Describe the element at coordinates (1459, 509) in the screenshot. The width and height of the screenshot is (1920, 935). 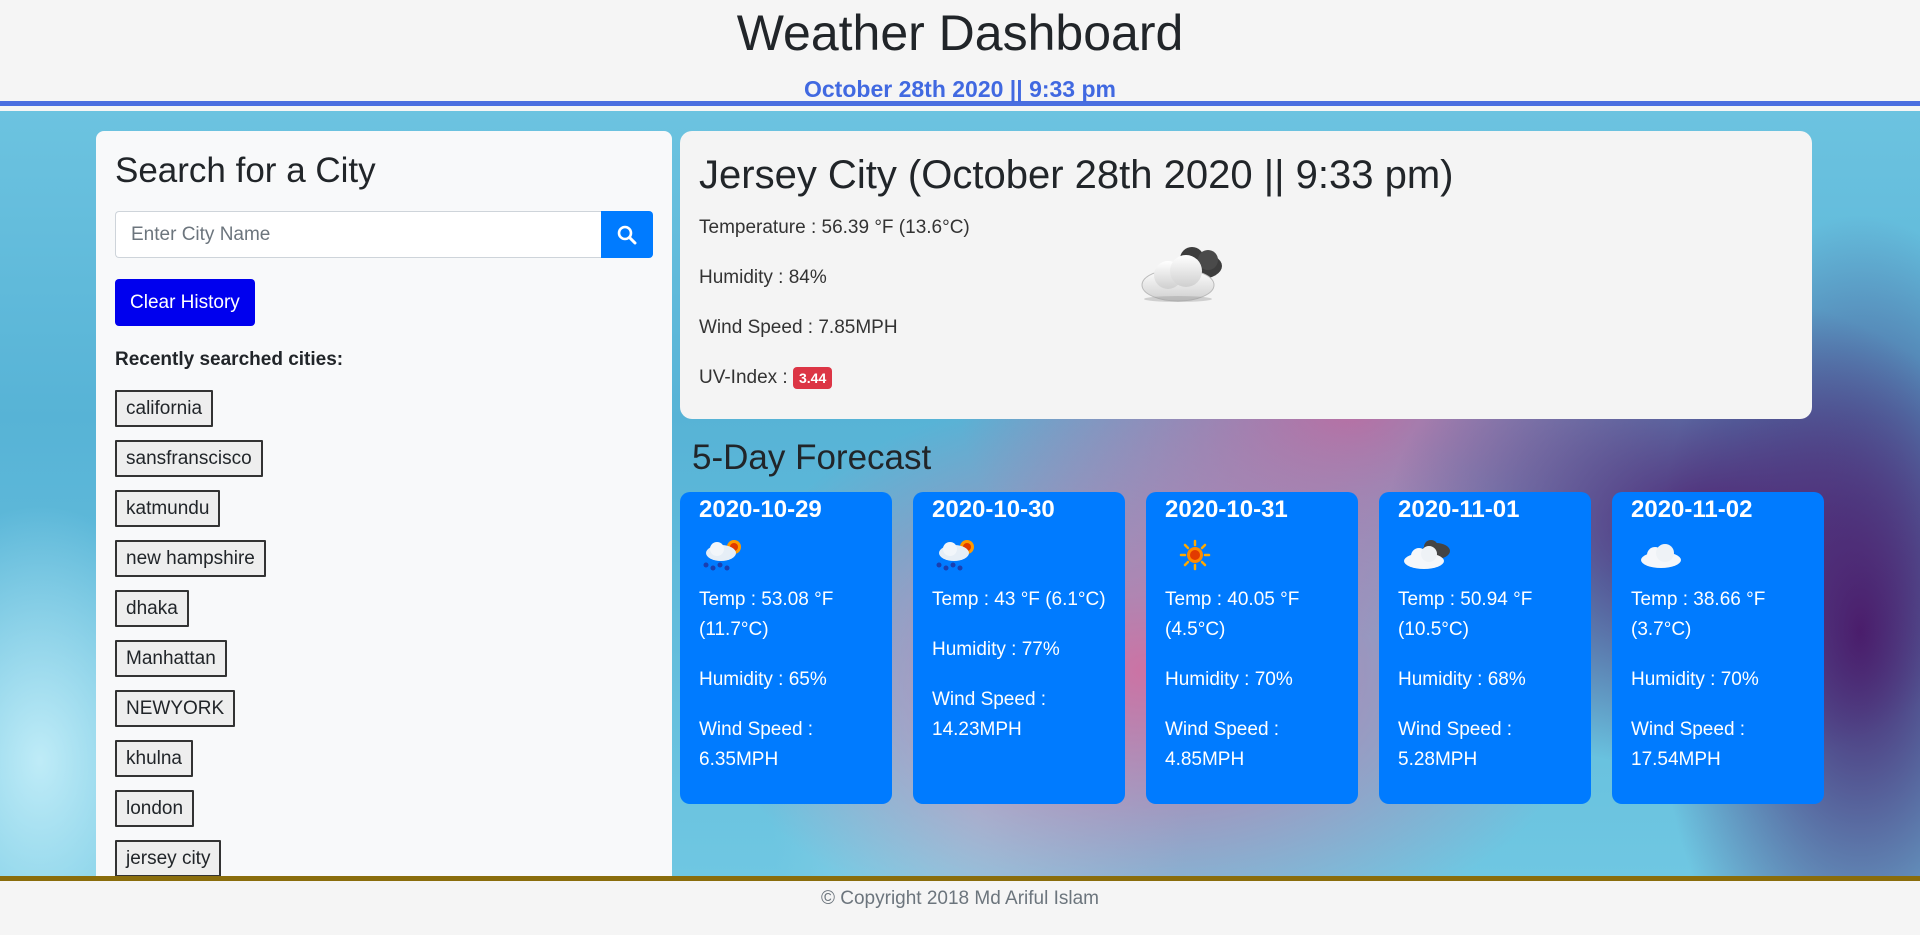
I see `forecast-date: 2020-11-01` at that location.